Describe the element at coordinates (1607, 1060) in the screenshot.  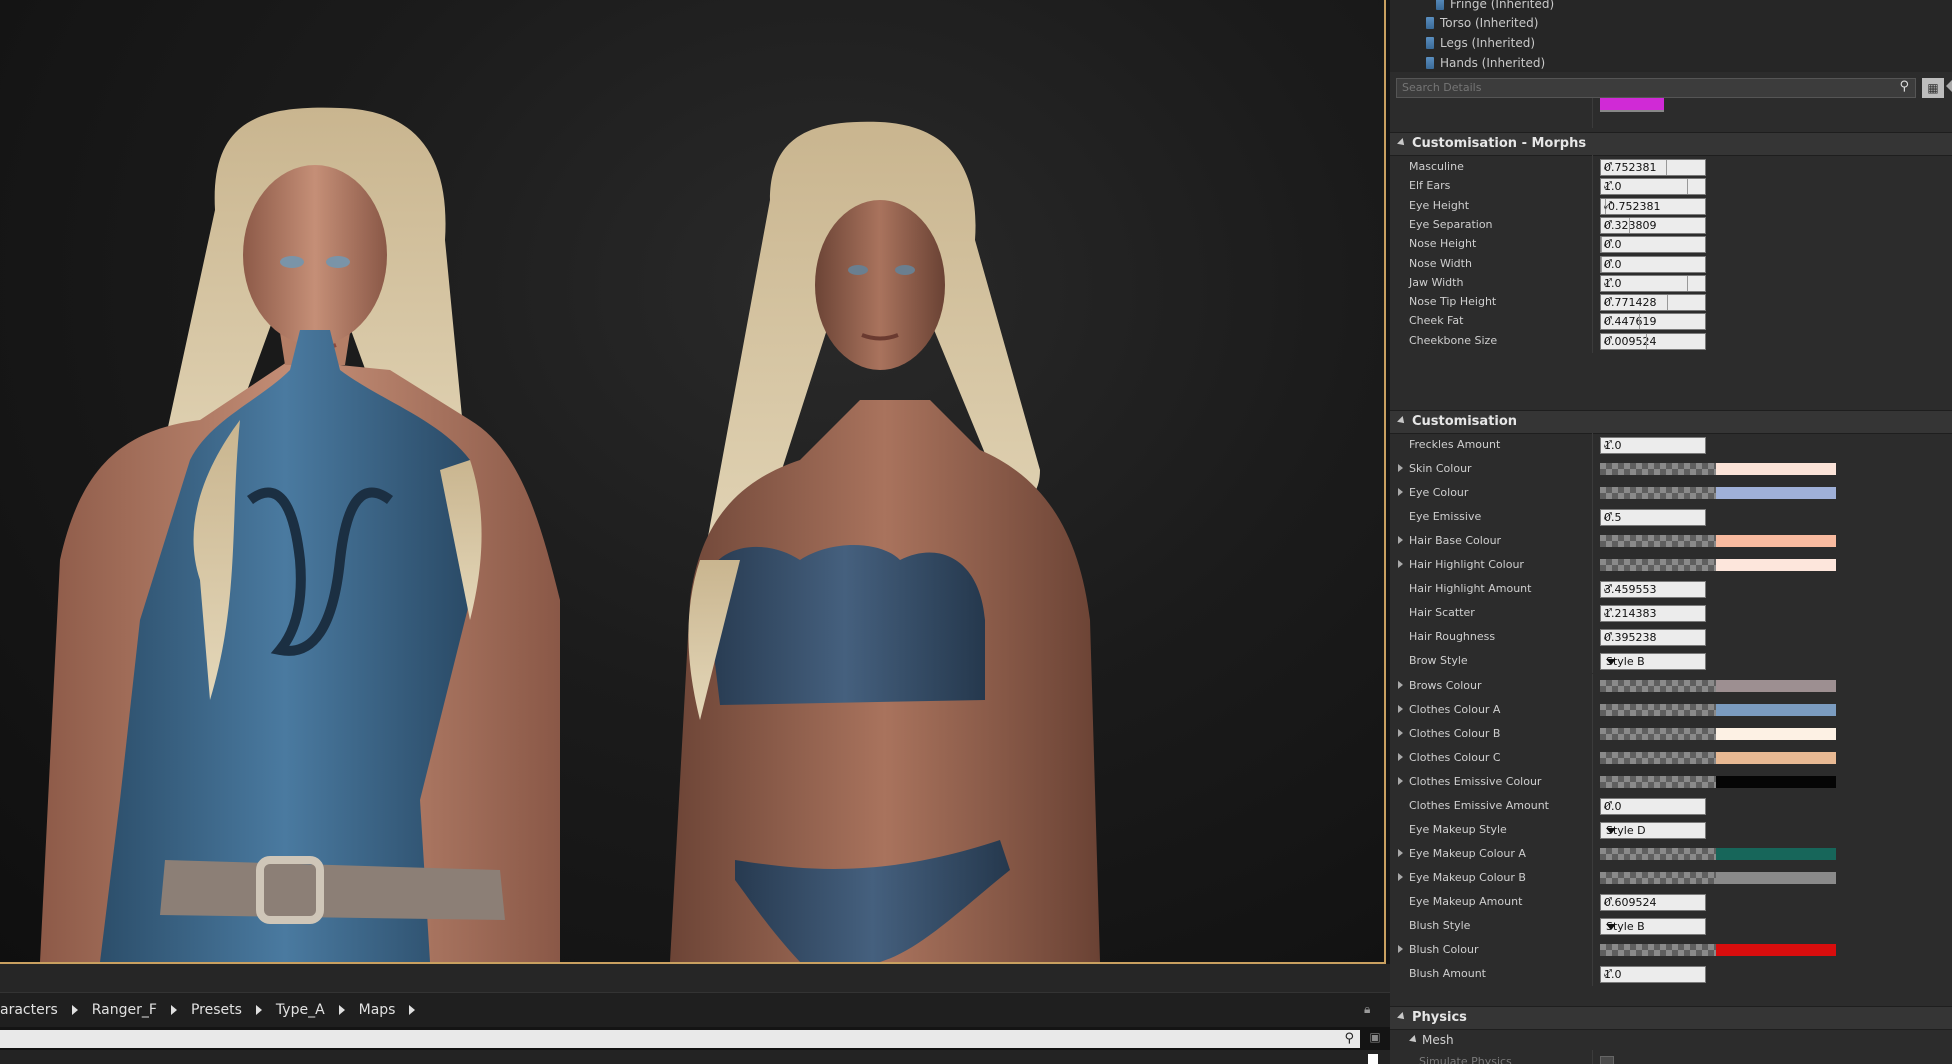
I see `simulate-physics-checkbox` at that location.